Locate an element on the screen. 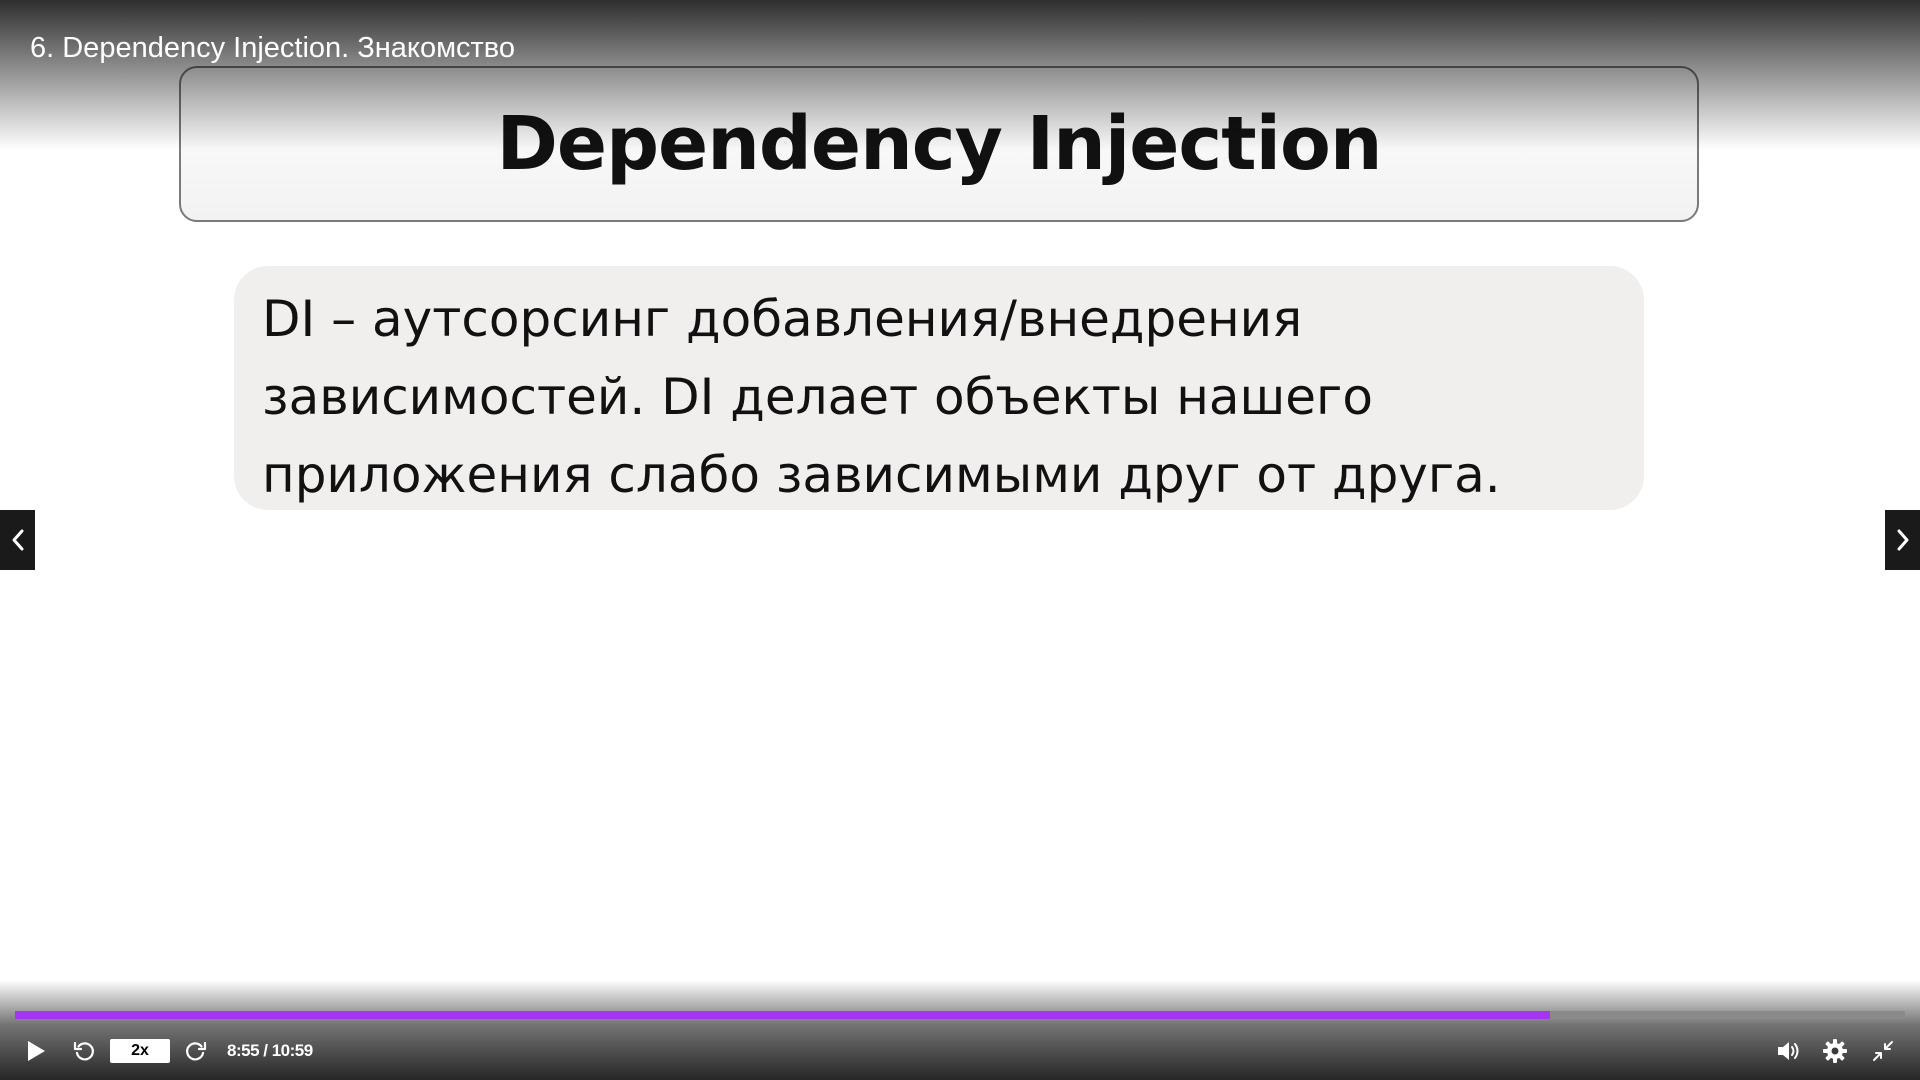 The height and width of the screenshot is (1080, 1920). progress-bar is located at coordinates (960, 1015).